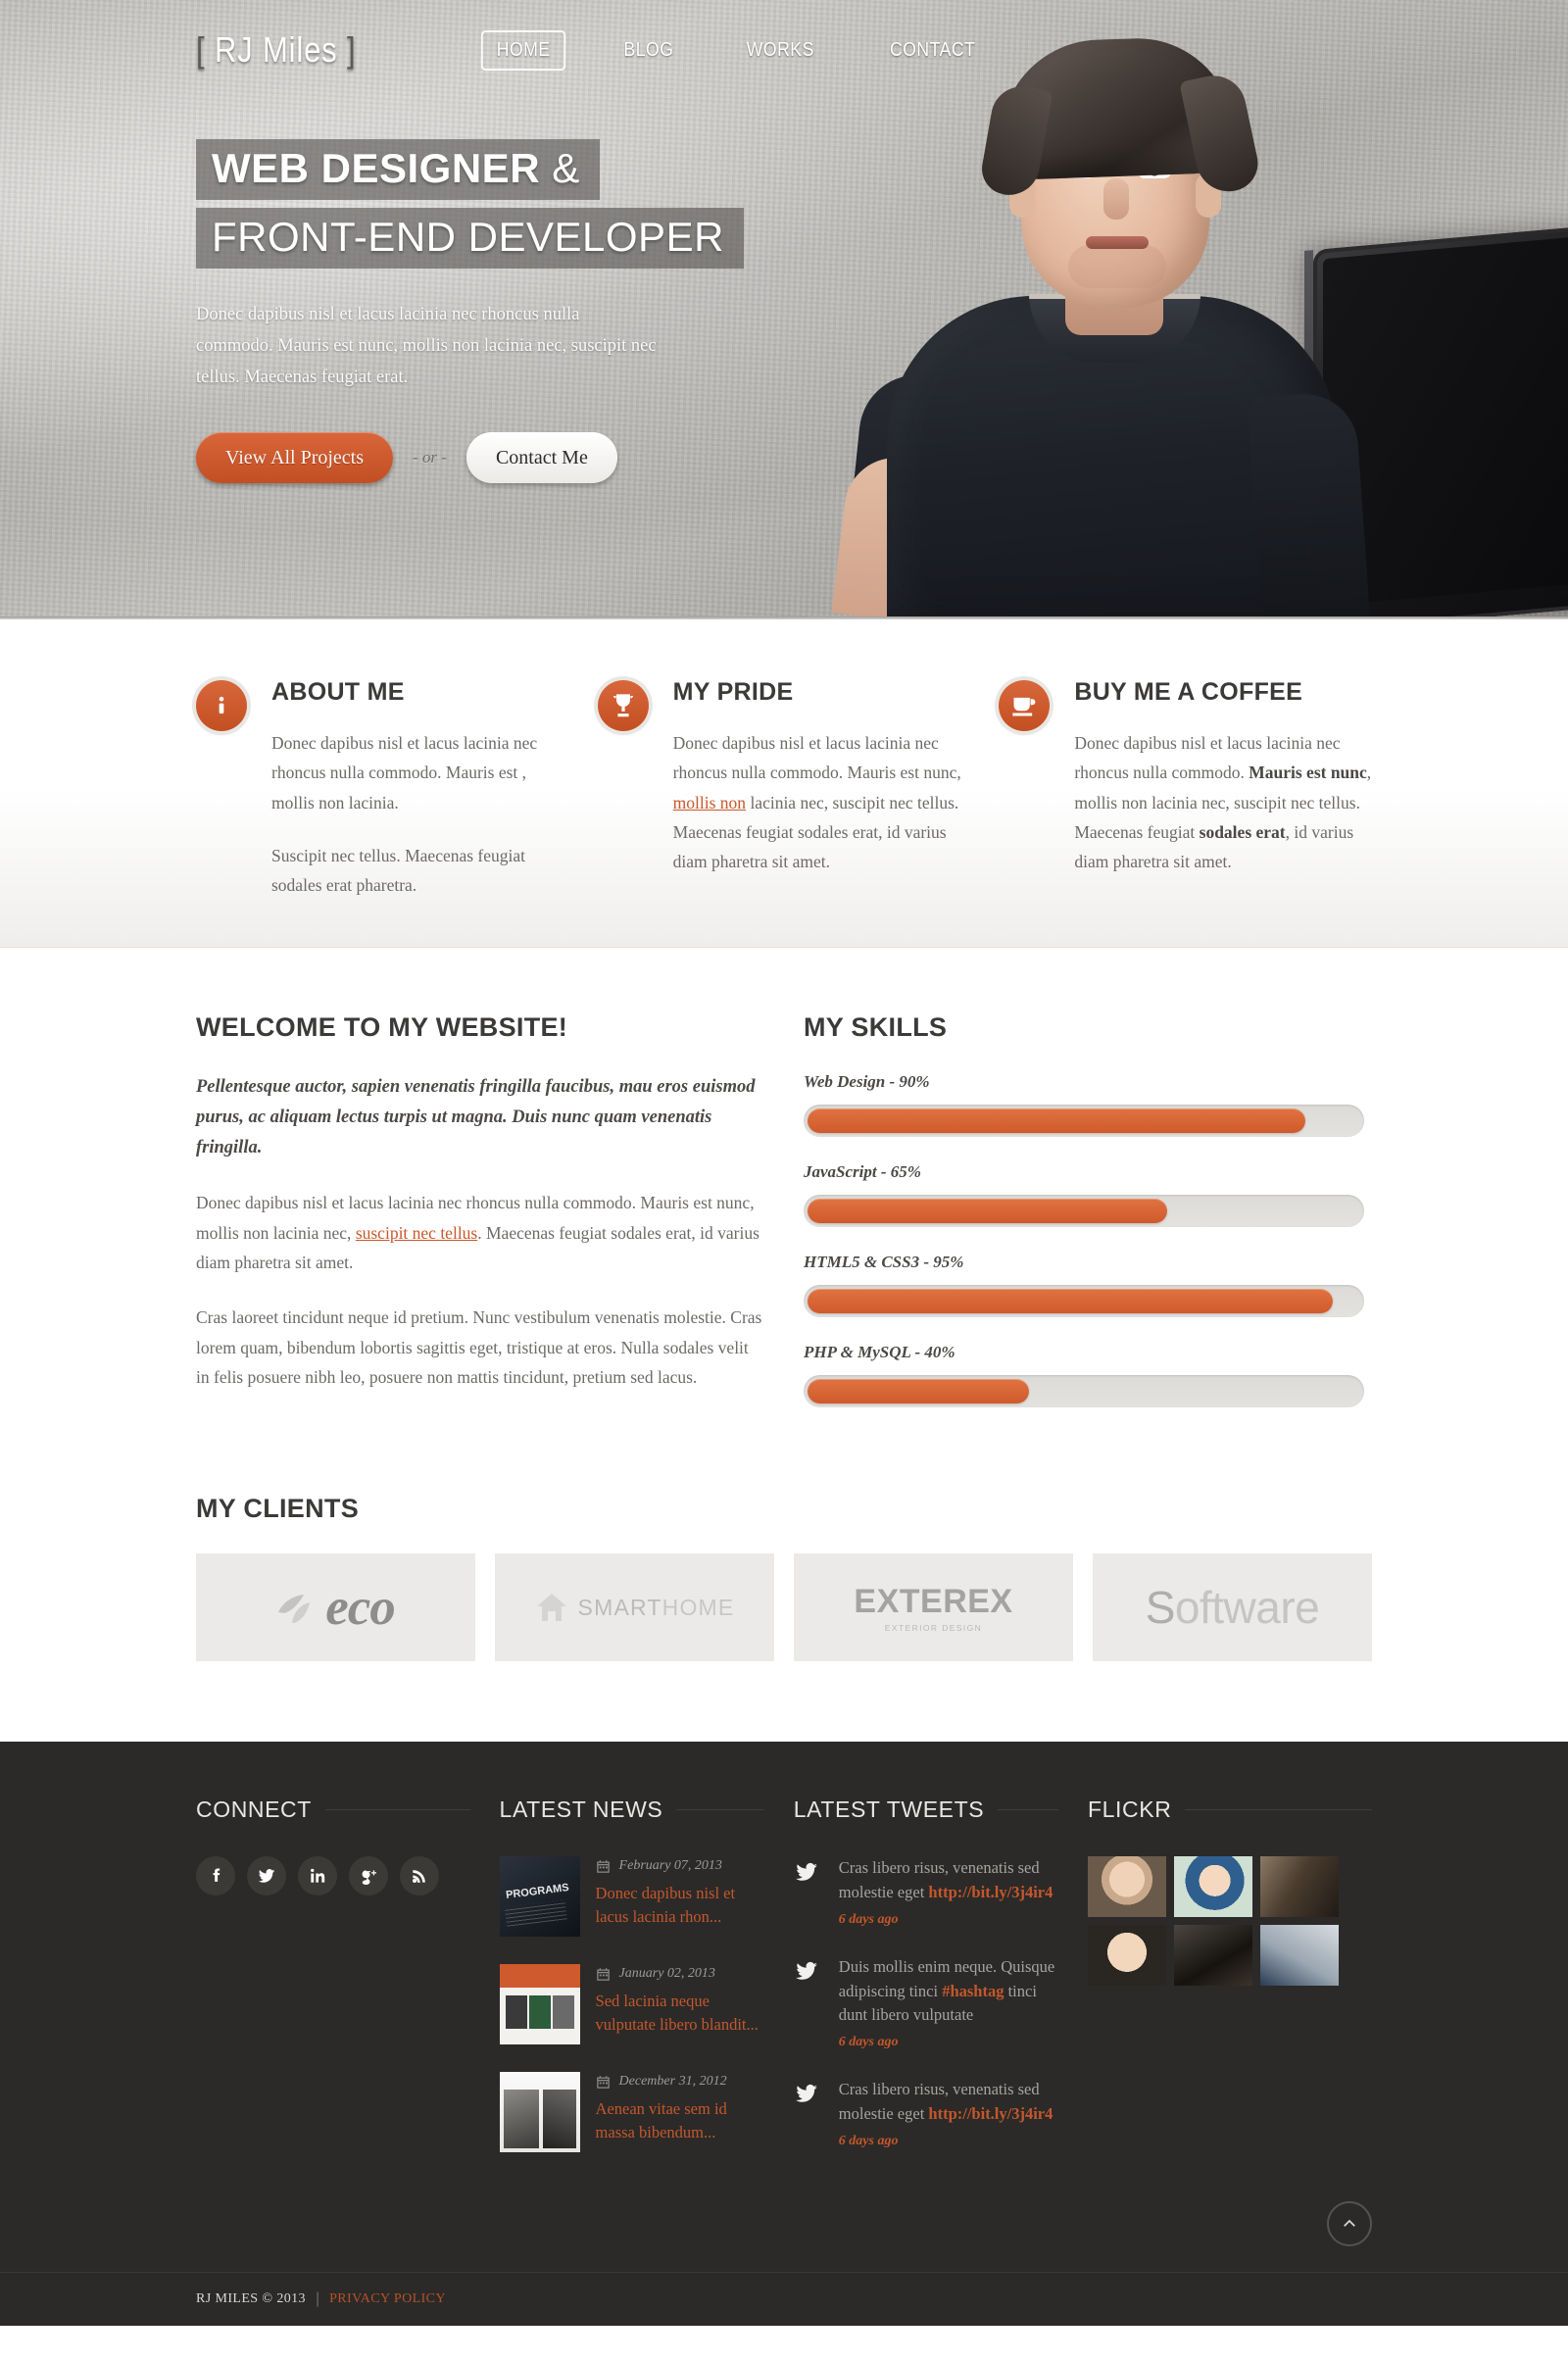 The image size is (1568, 2362). What do you see at coordinates (666, 1974) in the screenshot?
I see `news-date-text: January 02, 2013` at bounding box center [666, 1974].